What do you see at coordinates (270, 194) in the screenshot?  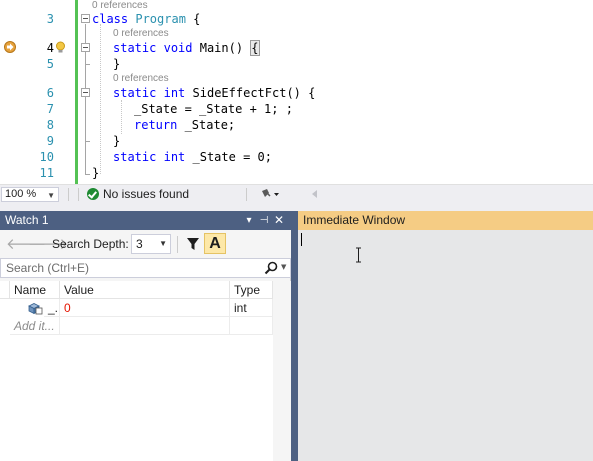 I see `broom-icon` at bounding box center [270, 194].